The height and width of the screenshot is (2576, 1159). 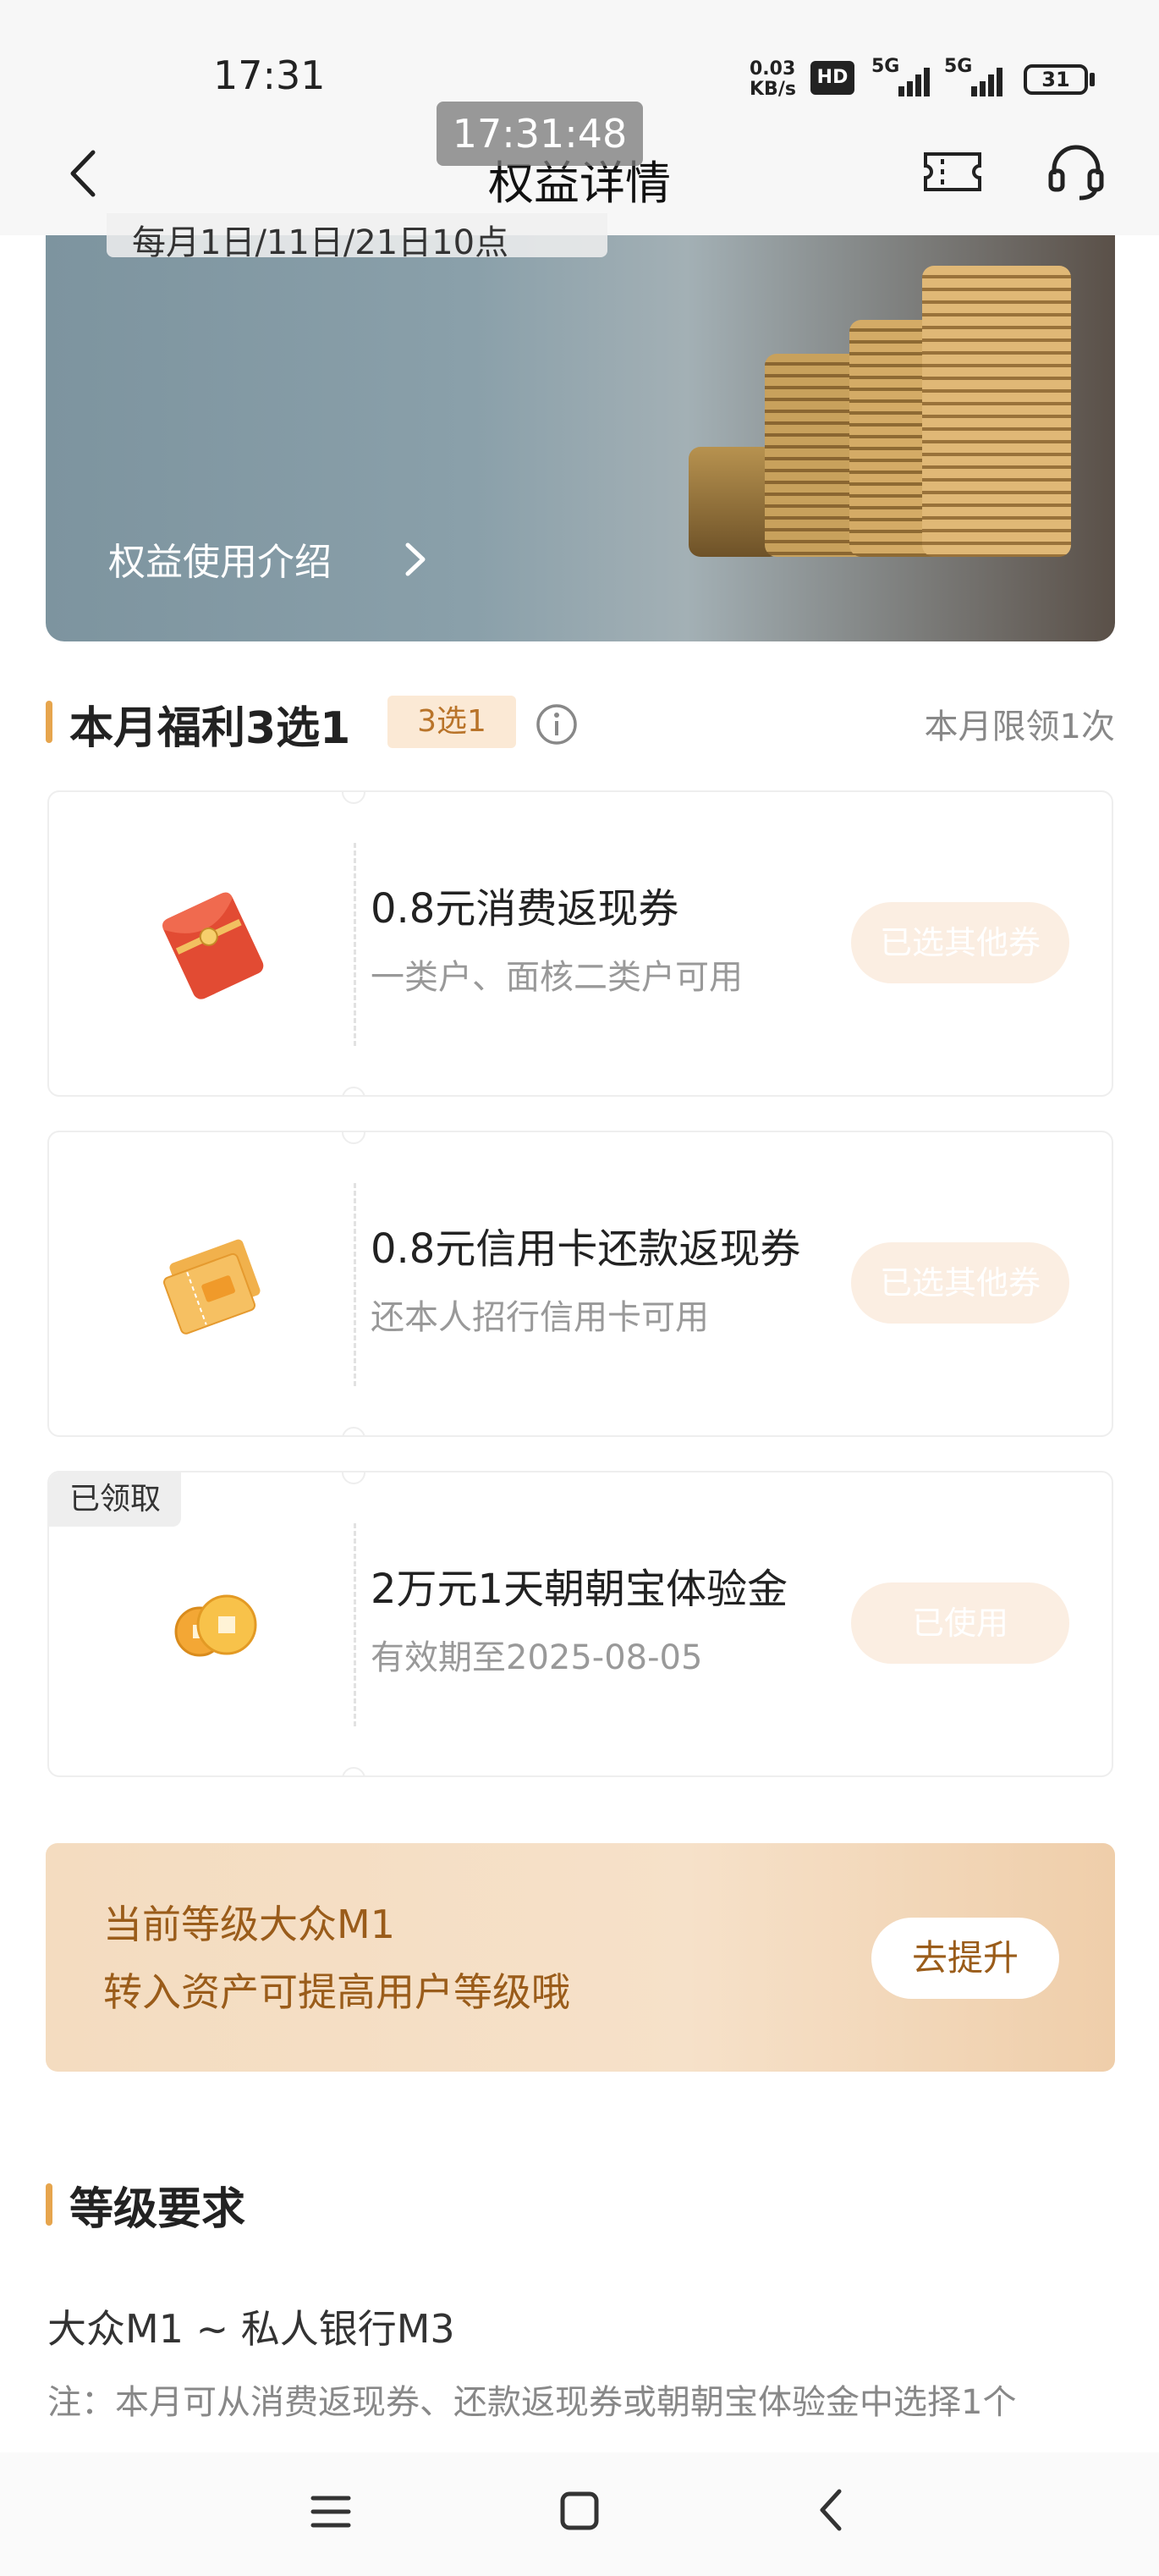 I want to click on battery-tip, so click(x=1092, y=79).